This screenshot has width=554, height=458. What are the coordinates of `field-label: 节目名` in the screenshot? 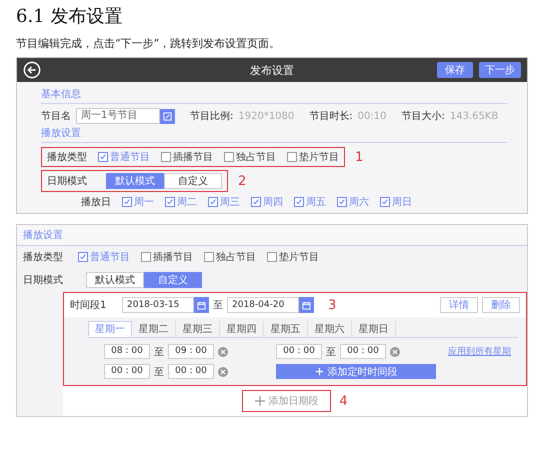 It's located at (56, 116).